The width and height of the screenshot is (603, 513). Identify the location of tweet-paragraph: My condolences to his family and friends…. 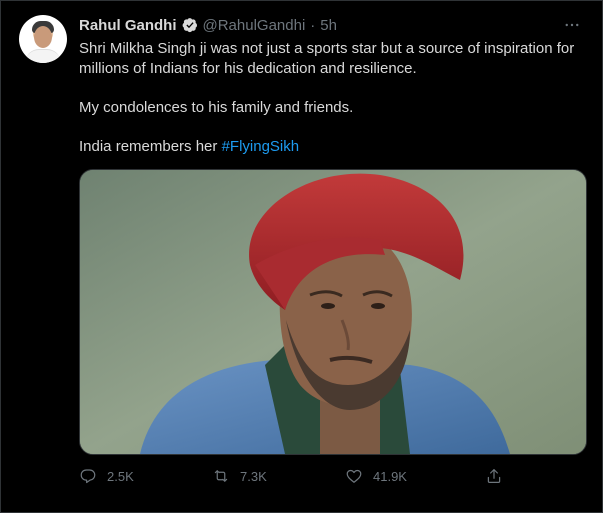
(216, 107).